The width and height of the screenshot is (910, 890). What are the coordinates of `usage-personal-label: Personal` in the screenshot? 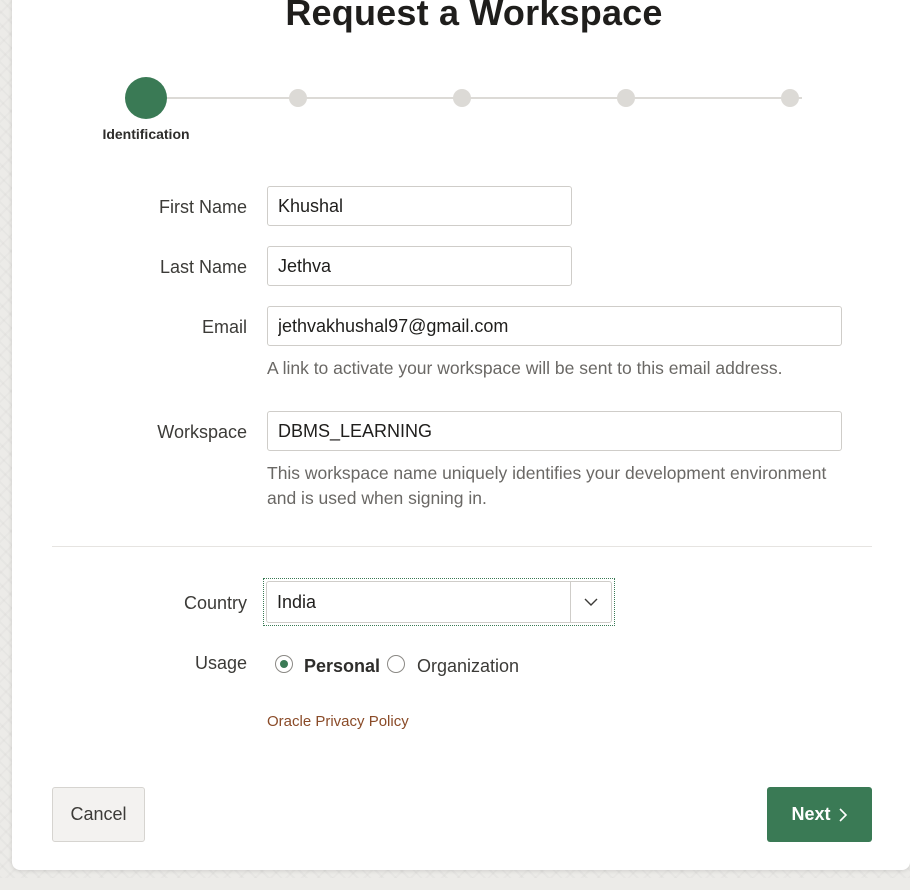 It's located at (342, 666).